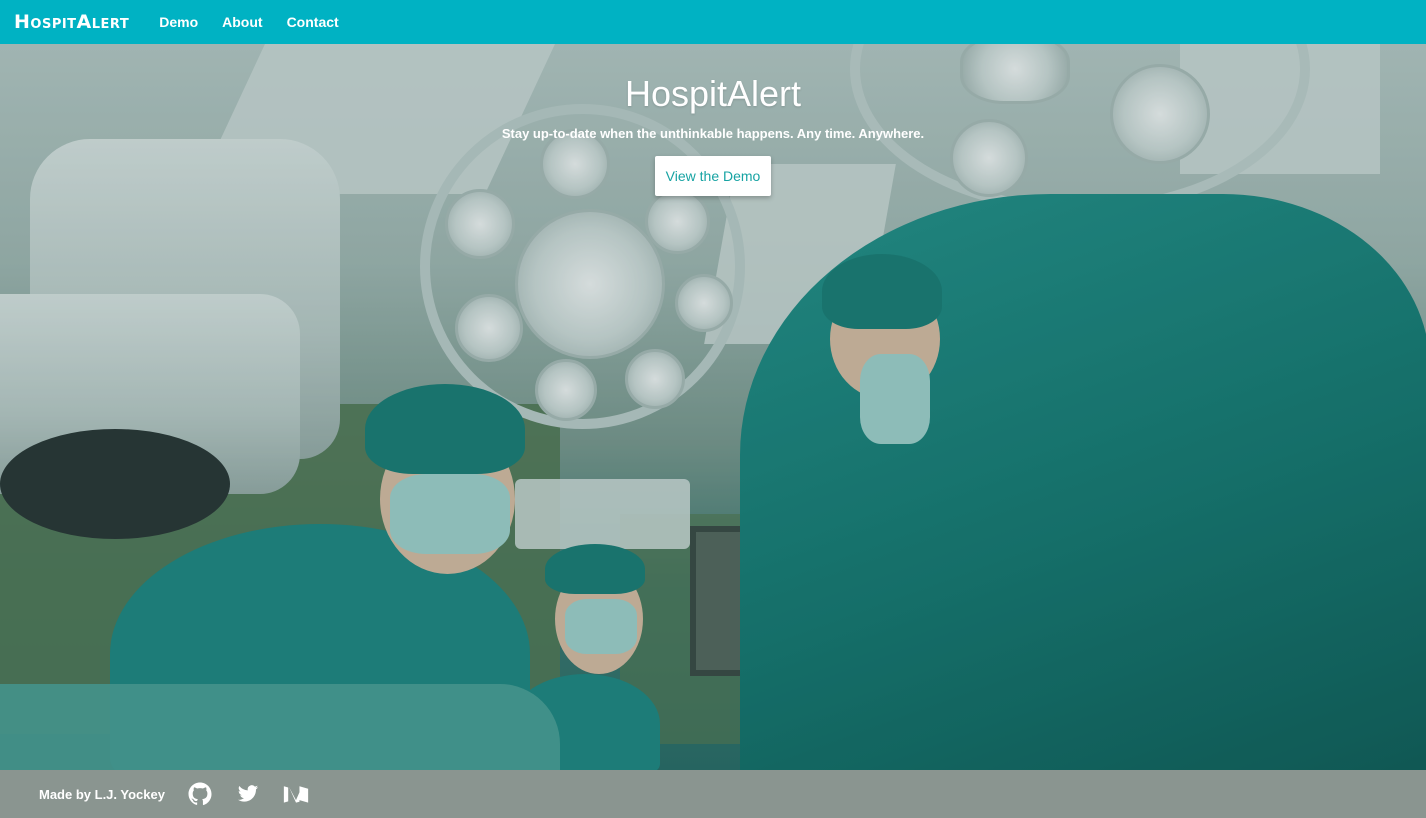  What do you see at coordinates (296, 794) in the screenshot?
I see `medium-icon` at bounding box center [296, 794].